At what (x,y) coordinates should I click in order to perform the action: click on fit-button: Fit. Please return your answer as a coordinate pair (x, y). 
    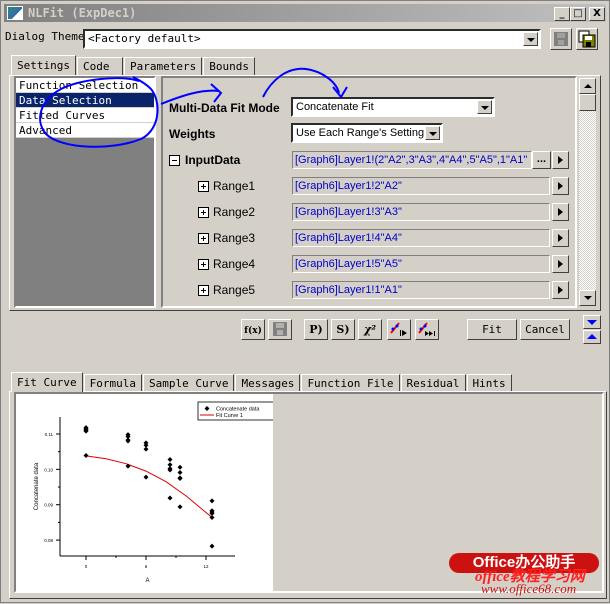
    Looking at the image, I should click on (492, 329).